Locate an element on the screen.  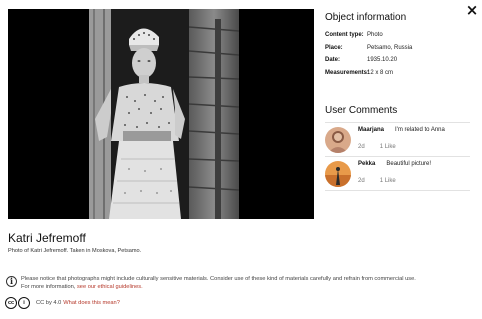
info-row-measurements: Measurements: 12 x 8 cm is located at coordinates (400, 73).